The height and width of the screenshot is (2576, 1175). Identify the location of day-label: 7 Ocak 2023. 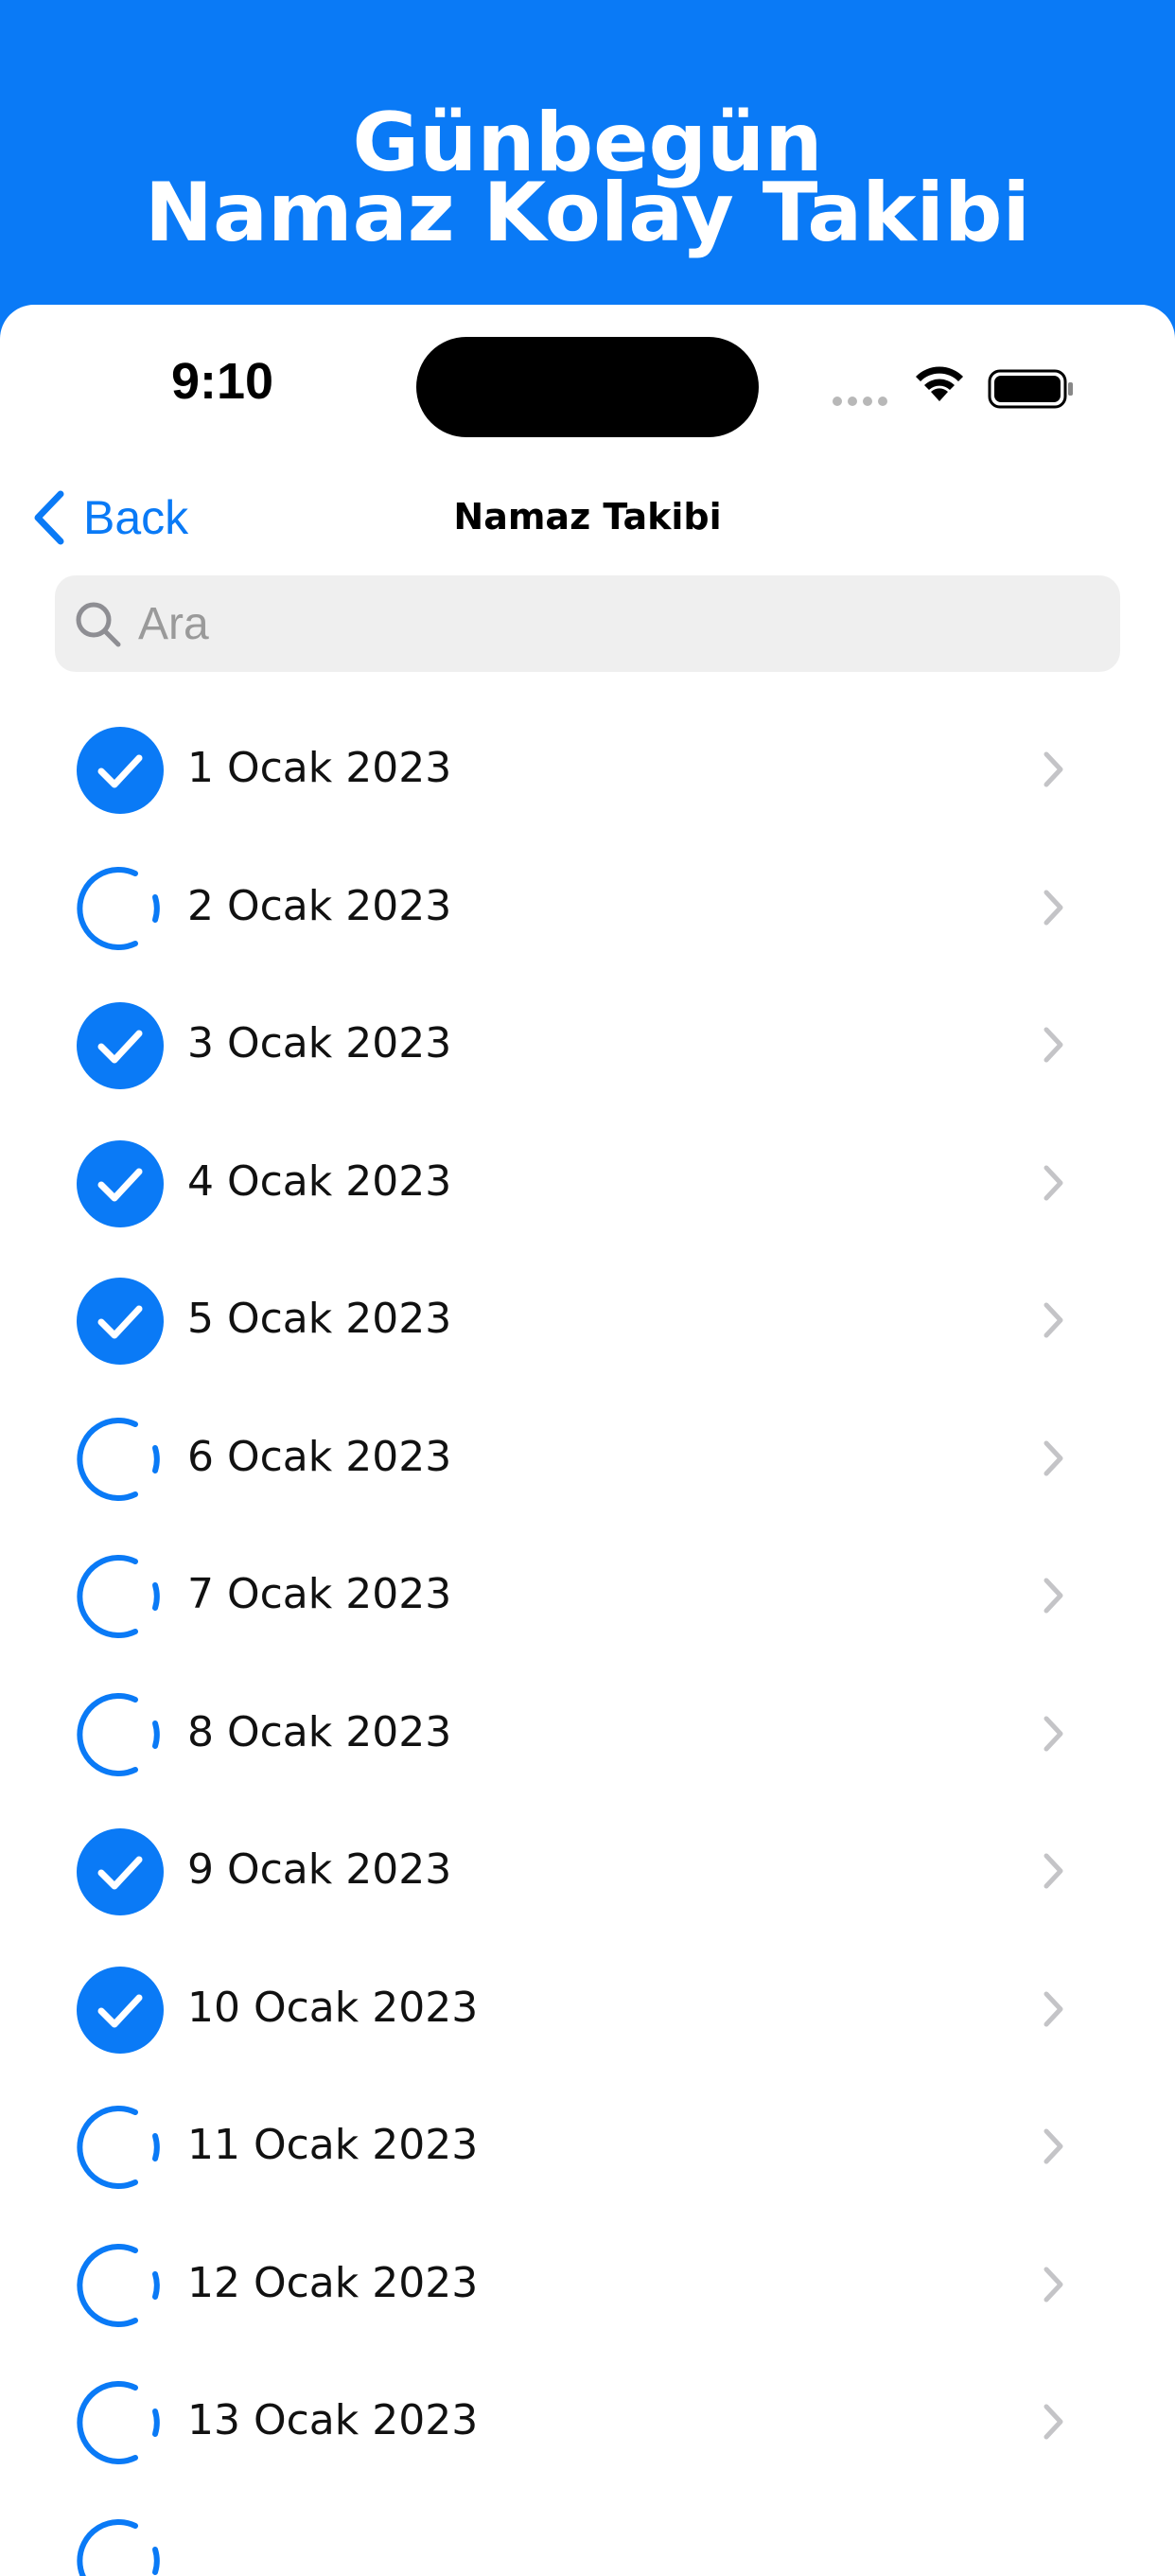
(319, 1594).